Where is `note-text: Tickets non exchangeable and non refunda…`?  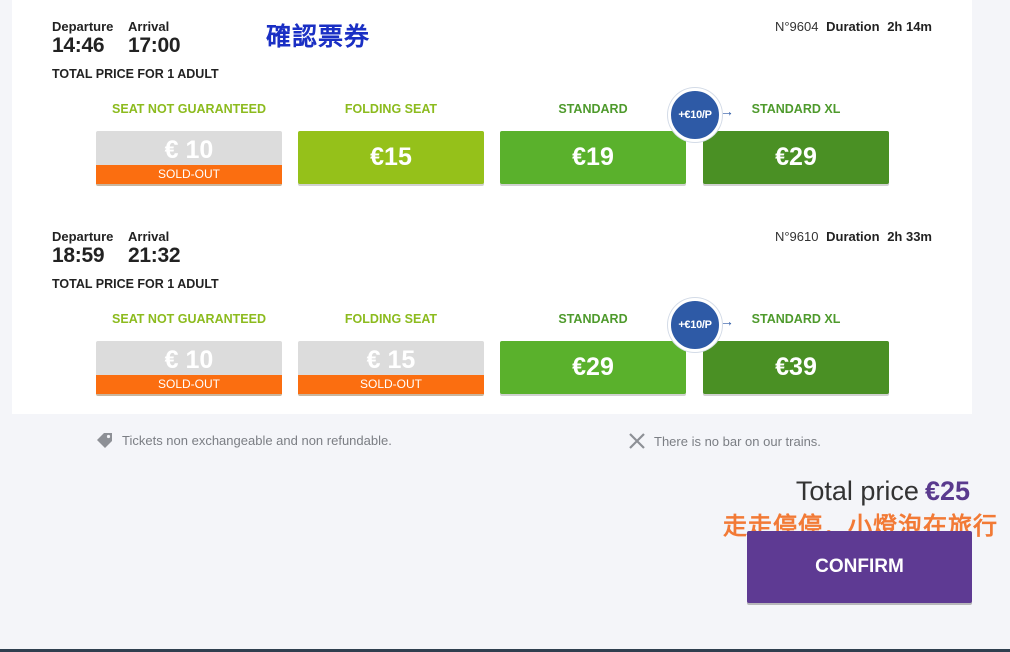 note-text: Tickets non exchangeable and non refunda… is located at coordinates (257, 440).